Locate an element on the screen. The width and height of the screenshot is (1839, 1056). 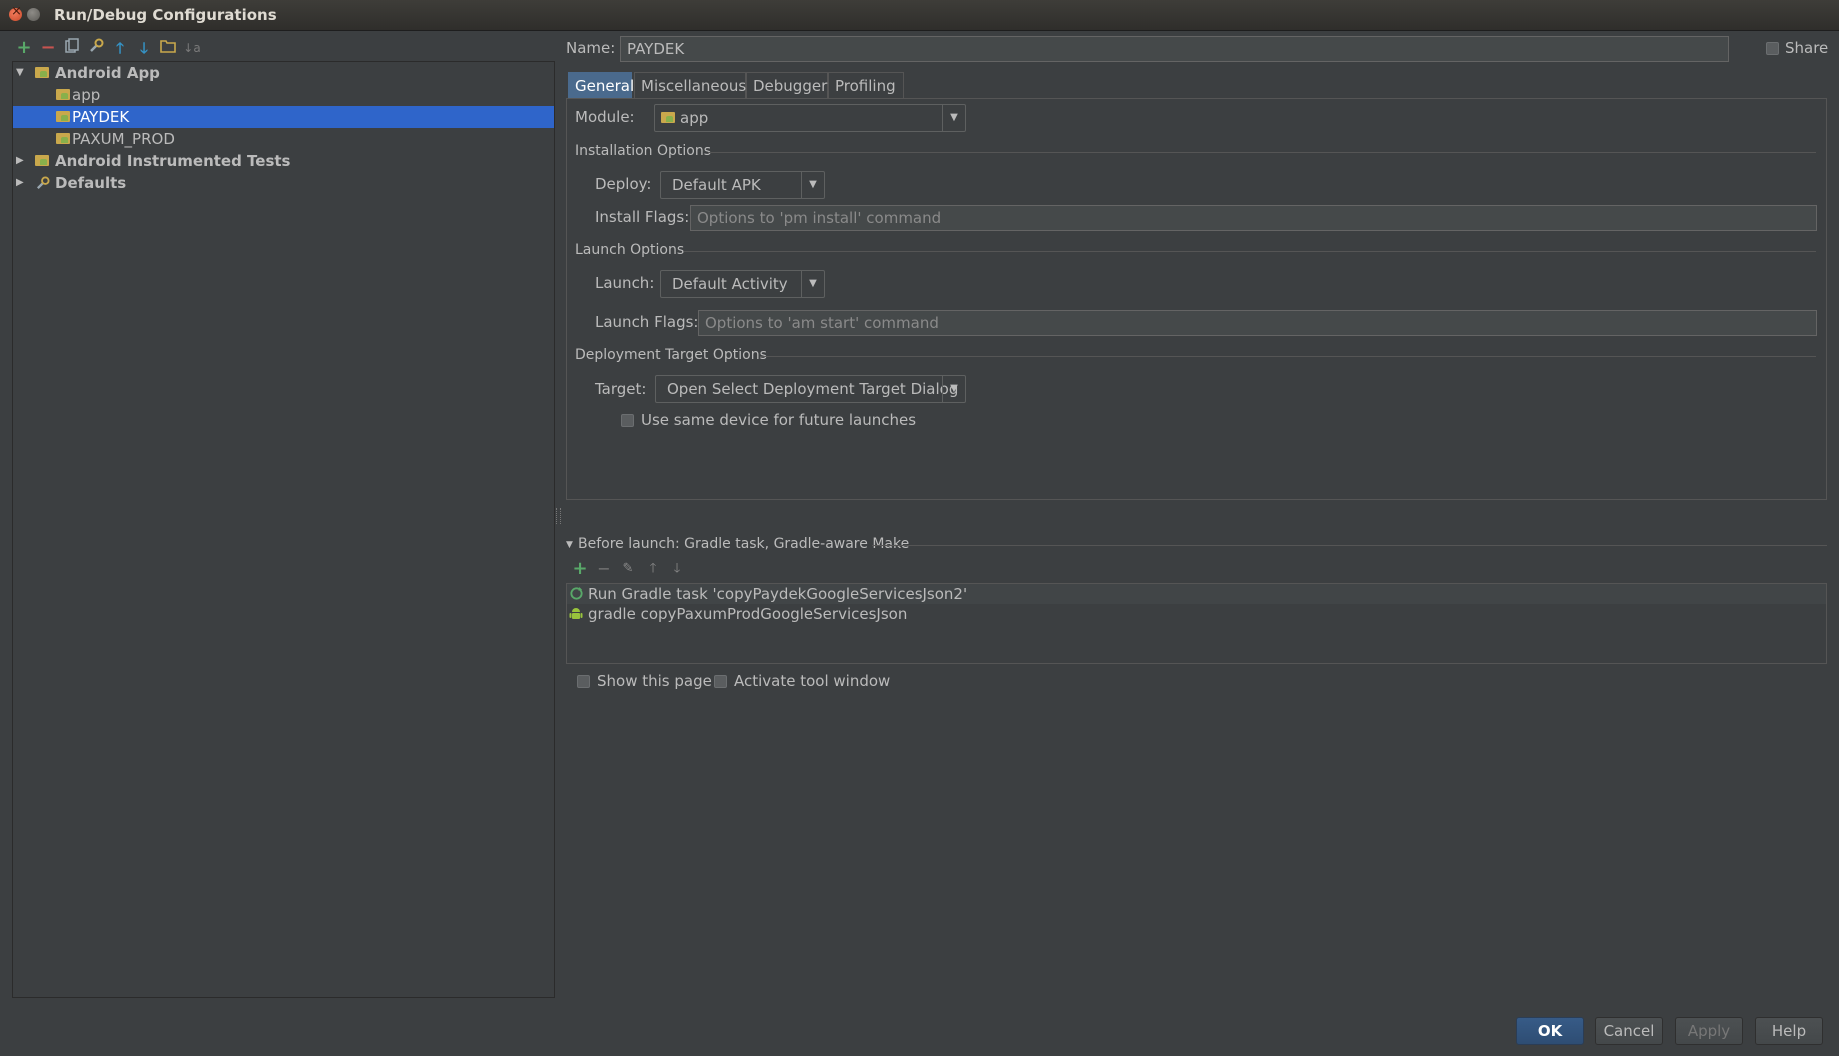
cancel-button: Cancel is located at coordinates (1629, 1031).